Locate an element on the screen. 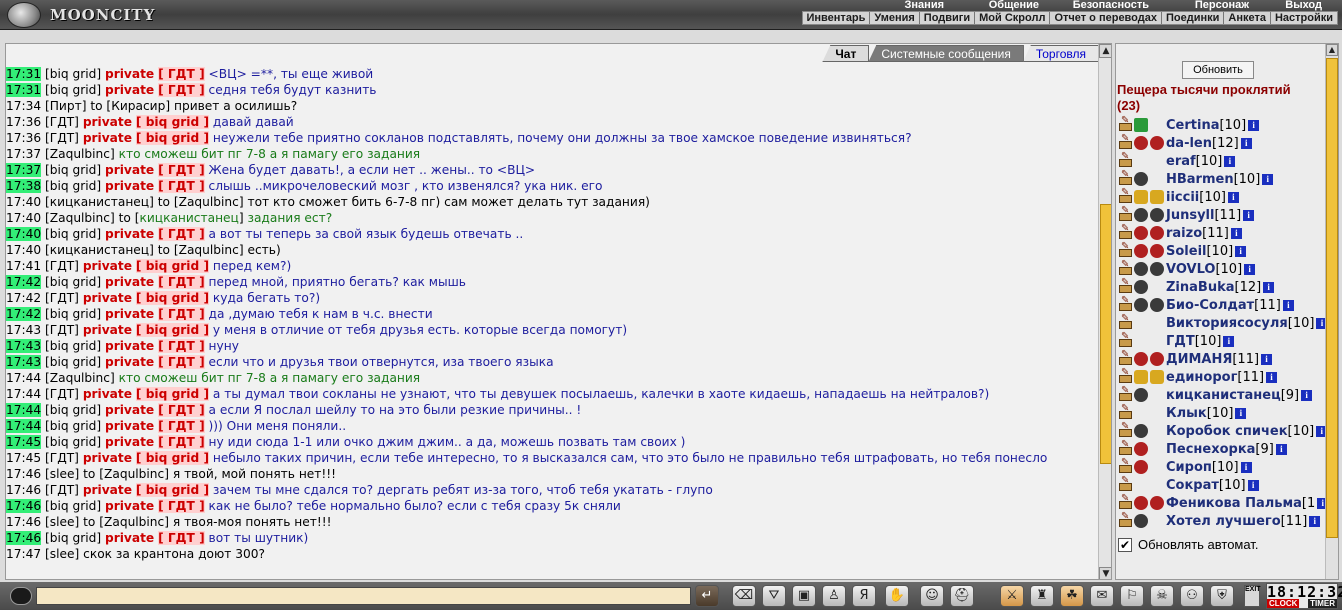  submenu-profile: Анкета is located at coordinates (1246, 18).